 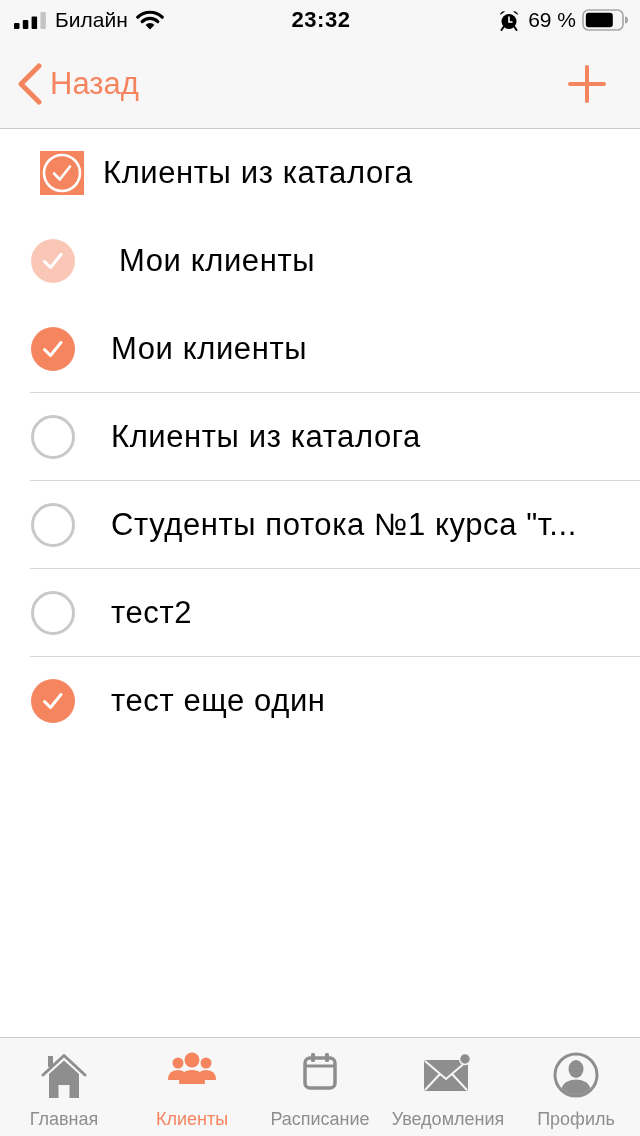 What do you see at coordinates (335, 349) in the screenshot?
I see `list-item: Мои клиенты` at bounding box center [335, 349].